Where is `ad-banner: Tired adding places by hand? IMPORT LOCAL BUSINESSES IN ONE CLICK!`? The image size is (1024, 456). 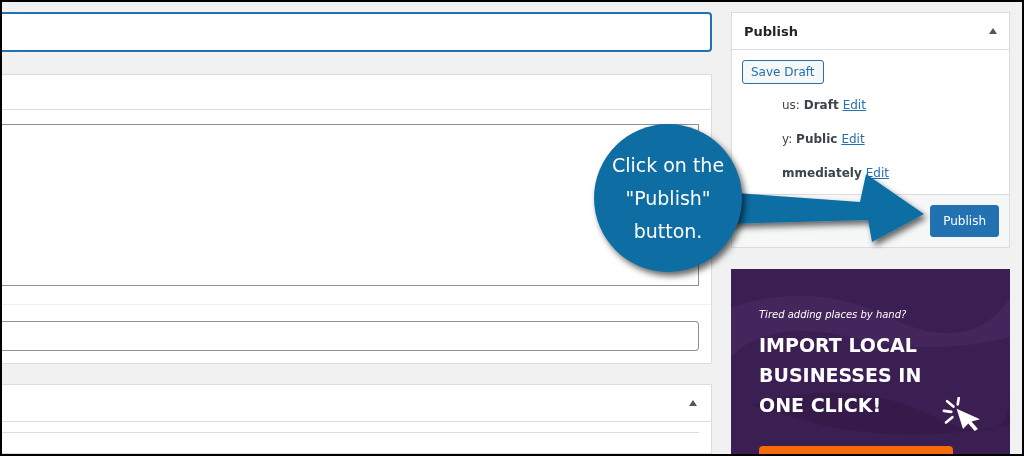
ad-banner: Tired adding places by hand? IMPORT LOCAL BUSINESSES IN ONE CLICK! is located at coordinates (870, 361).